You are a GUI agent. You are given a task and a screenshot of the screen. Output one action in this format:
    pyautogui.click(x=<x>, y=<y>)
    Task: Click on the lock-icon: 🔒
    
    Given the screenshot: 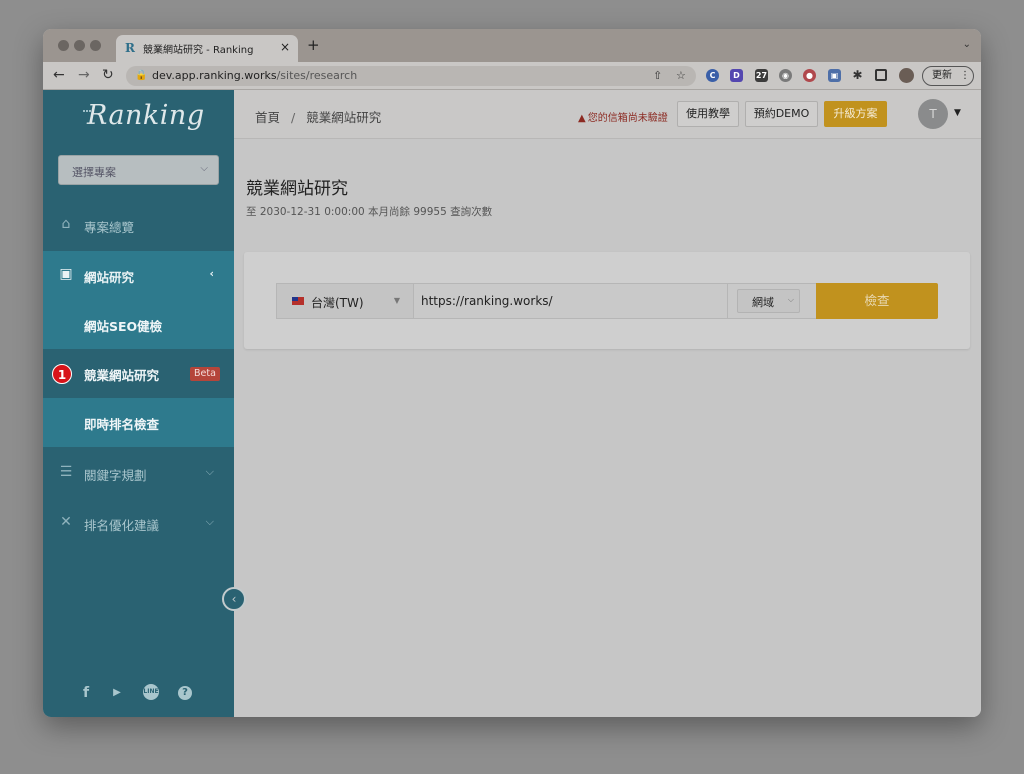 What is the action you would take?
    pyautogui.click(x=141, y=75)
    